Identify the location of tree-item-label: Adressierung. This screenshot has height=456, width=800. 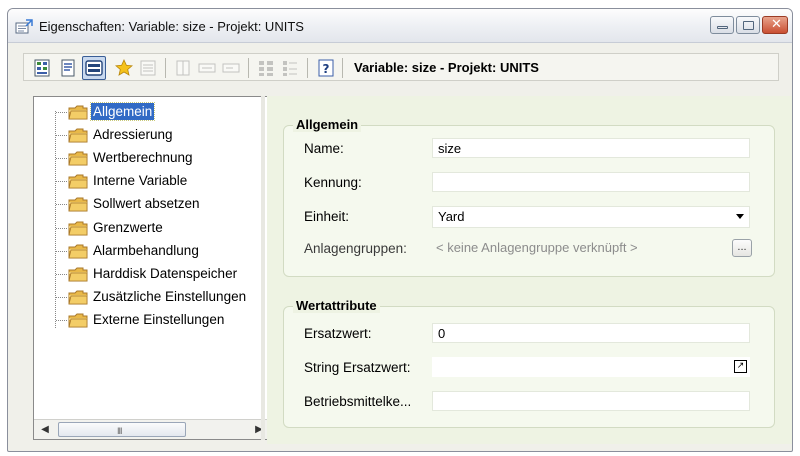
(133, 135).